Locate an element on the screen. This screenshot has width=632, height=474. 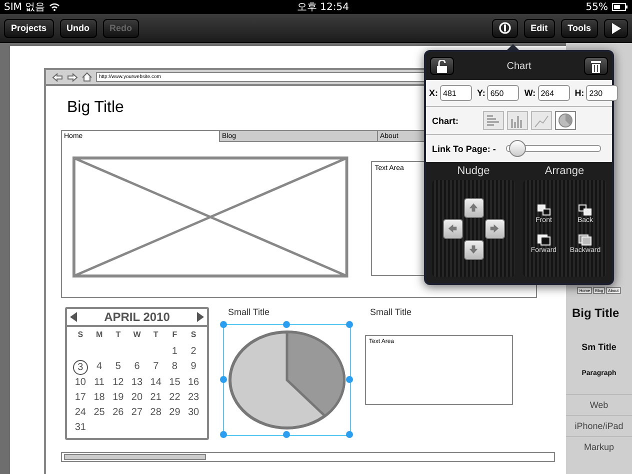
arrow-left-icon is located at coordinates (452, 228).